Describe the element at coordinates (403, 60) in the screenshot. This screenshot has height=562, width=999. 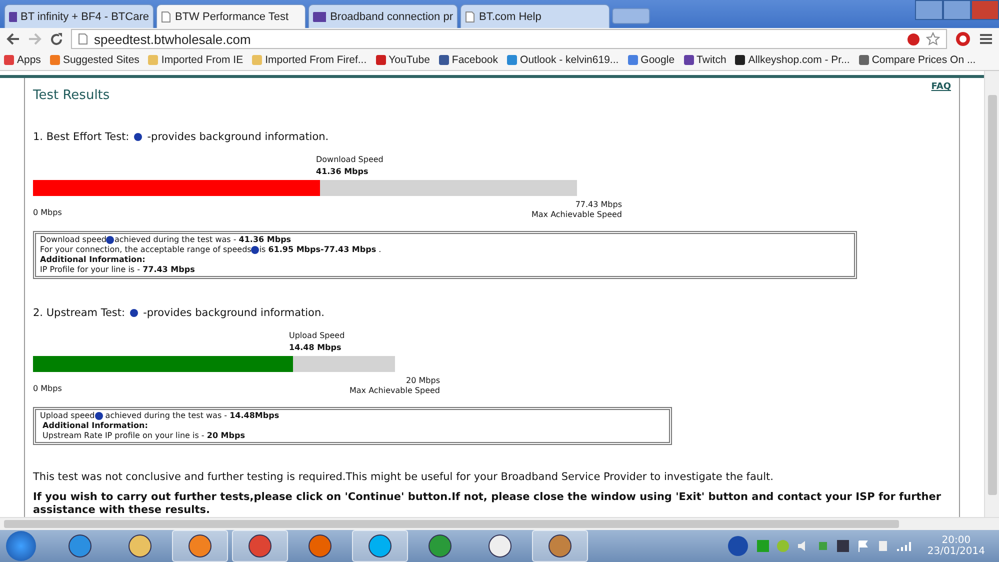
I see `bookmark: YouTube` at that location.